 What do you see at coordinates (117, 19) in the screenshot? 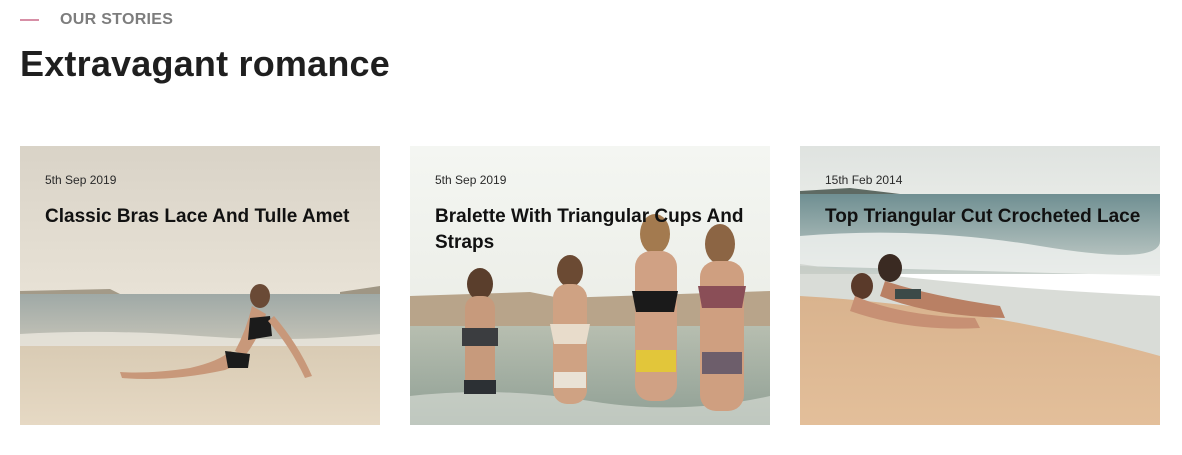
I see `eyebrow-label: OUR STORIES` at bounding box center [117, 19].